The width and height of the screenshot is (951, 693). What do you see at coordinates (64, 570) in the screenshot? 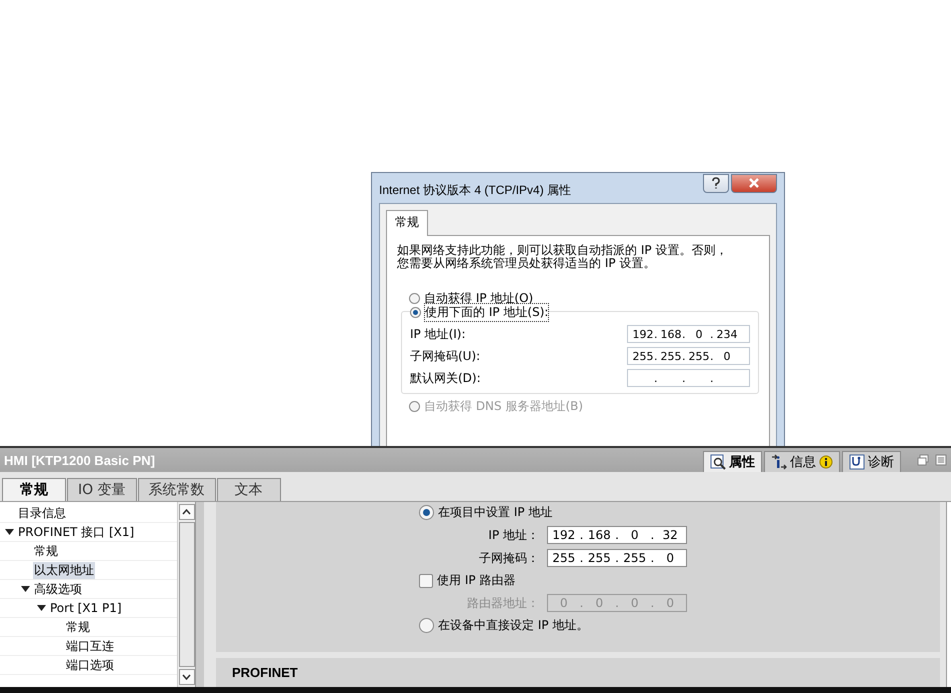
I see `tree-item: 以太网地址` at bounding box center [64, 570].